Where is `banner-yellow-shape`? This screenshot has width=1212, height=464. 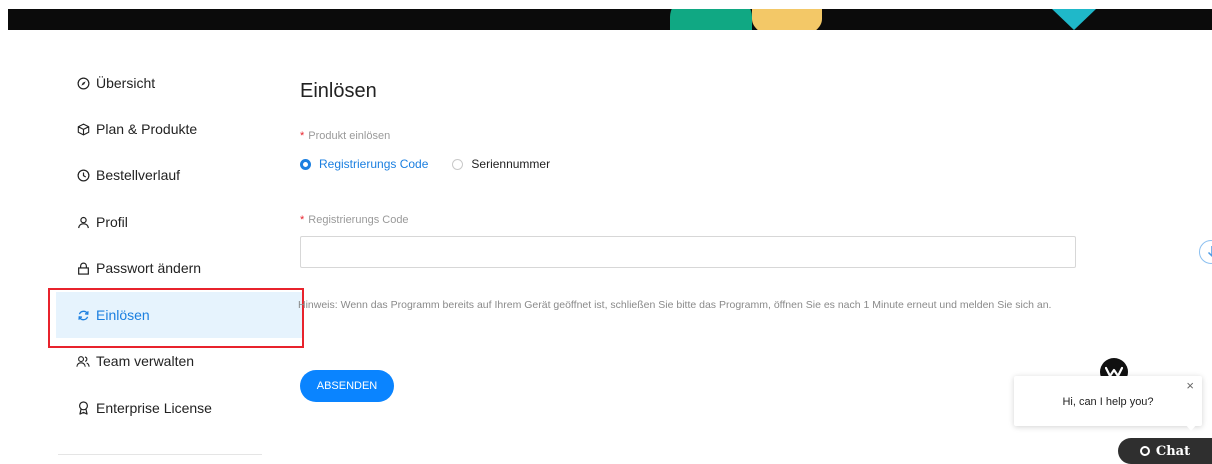 banner-yellow-shape is located at coordinates (787, 19).